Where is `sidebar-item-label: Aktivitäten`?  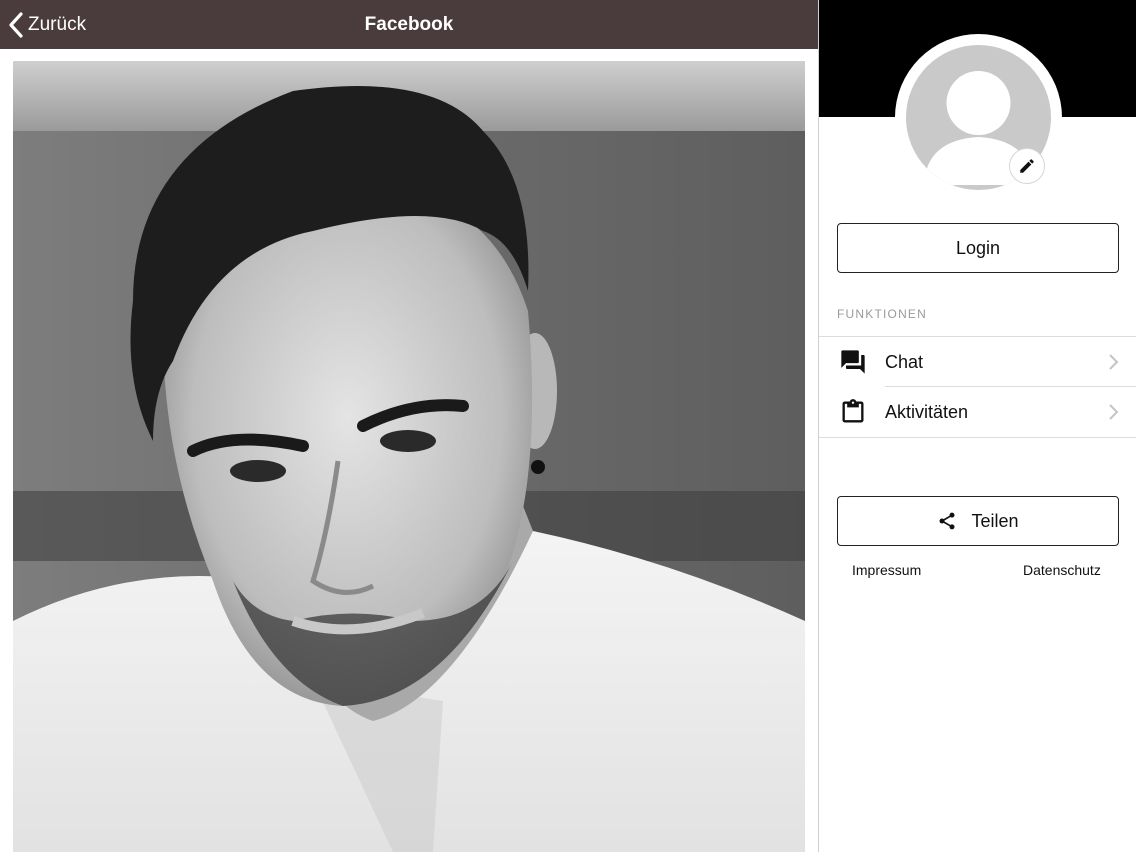
sidebar-item-label: Aktivitäten is located at coordinates (927, 411).